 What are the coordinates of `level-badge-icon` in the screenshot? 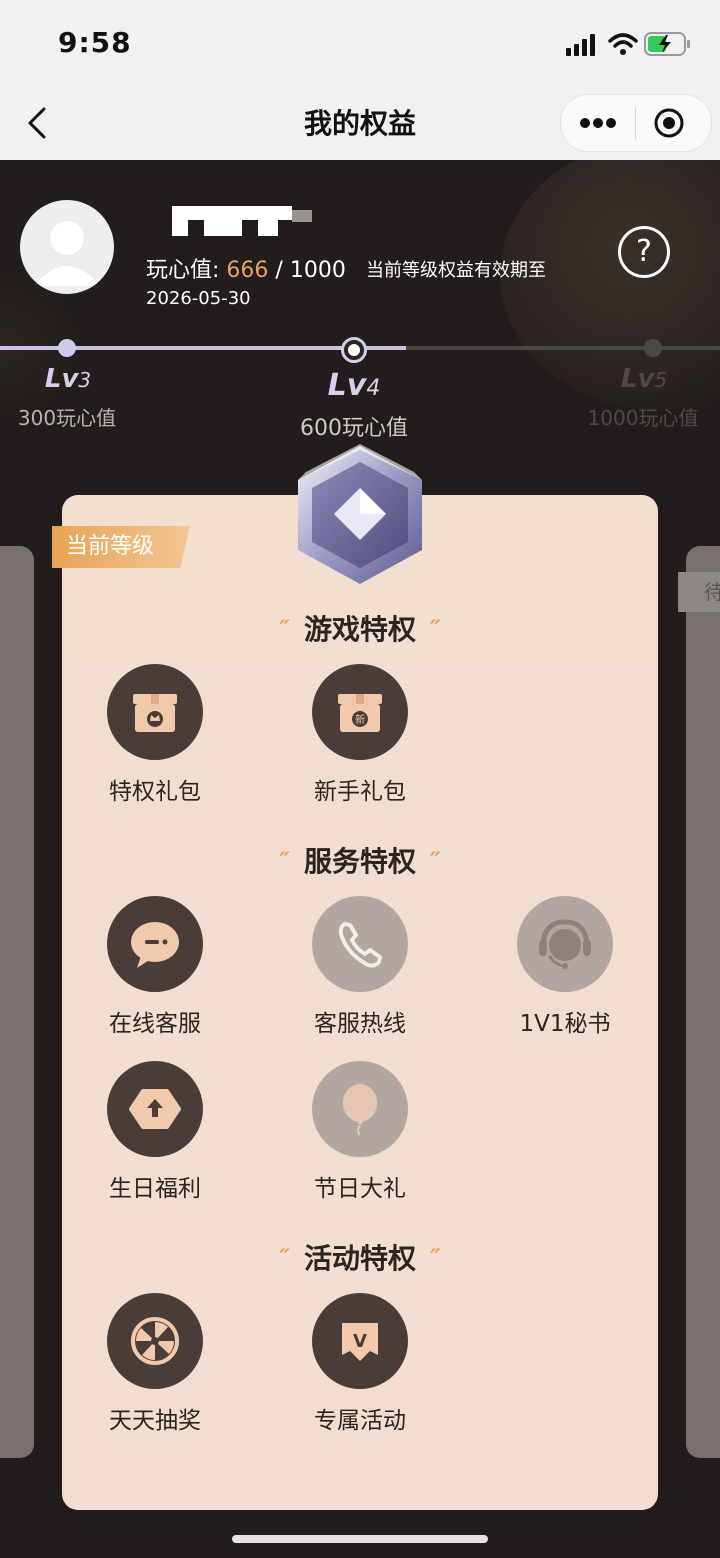 It's located at (360, 514).